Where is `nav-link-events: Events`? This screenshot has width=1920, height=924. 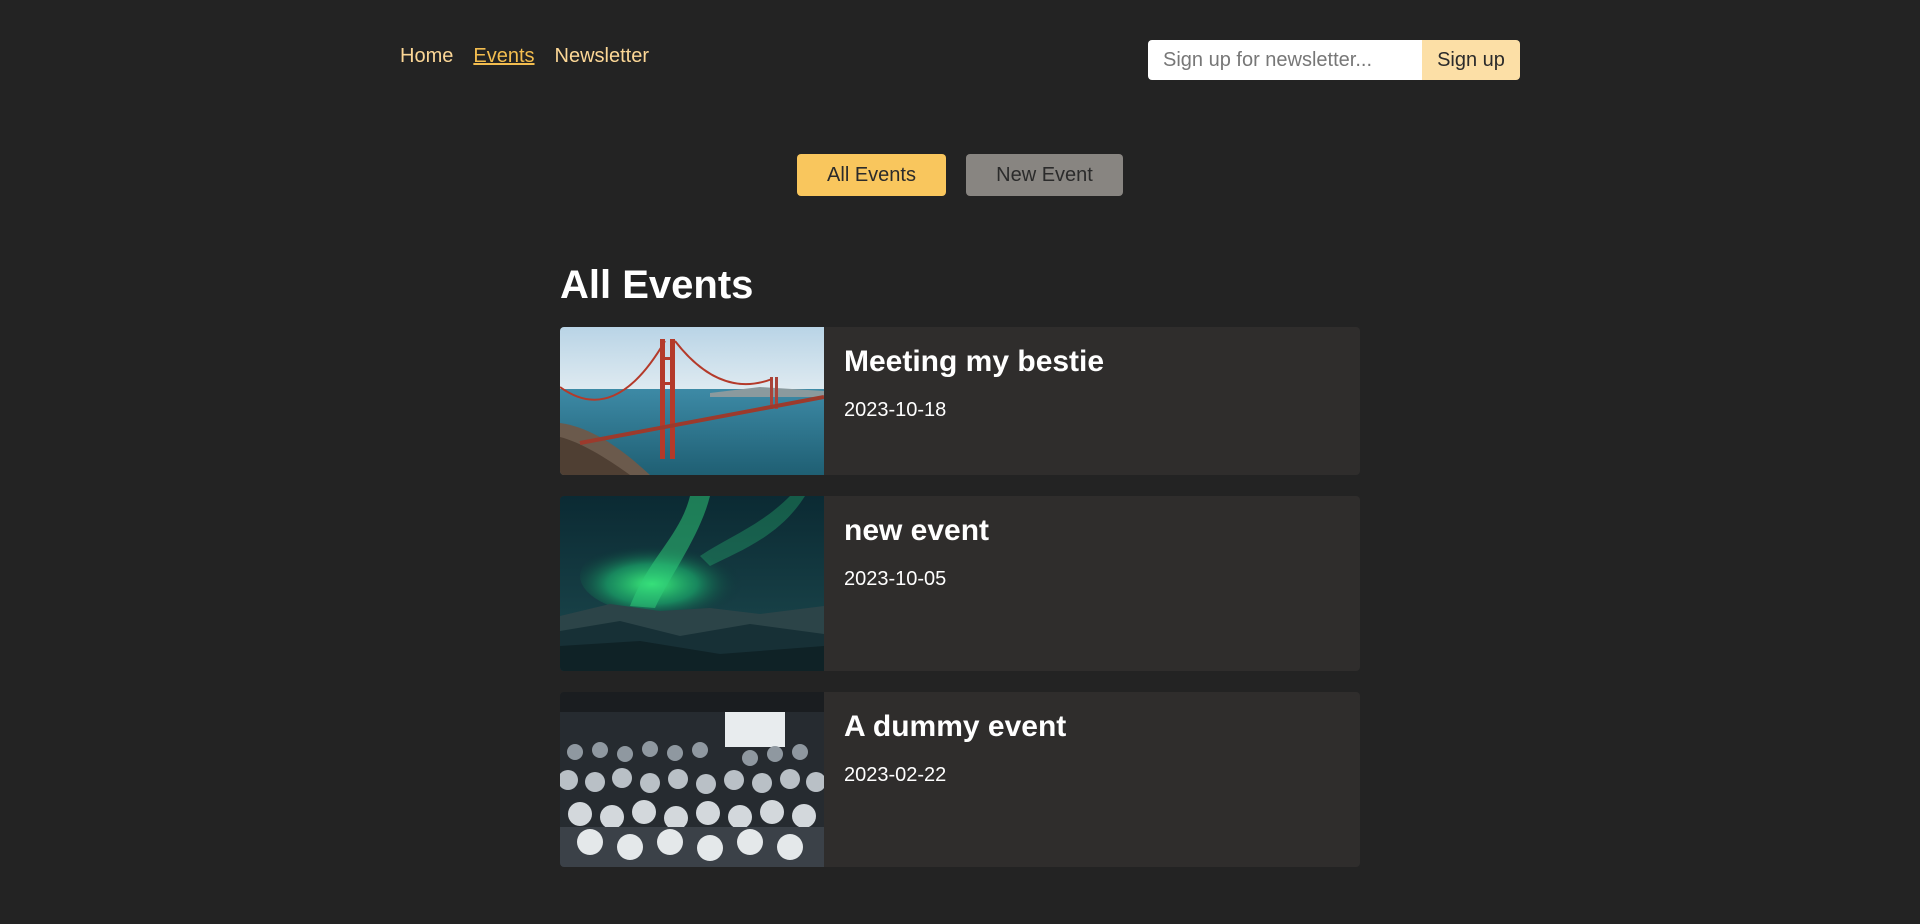
nav-link-events: Events is located at coordinates (503, 56).